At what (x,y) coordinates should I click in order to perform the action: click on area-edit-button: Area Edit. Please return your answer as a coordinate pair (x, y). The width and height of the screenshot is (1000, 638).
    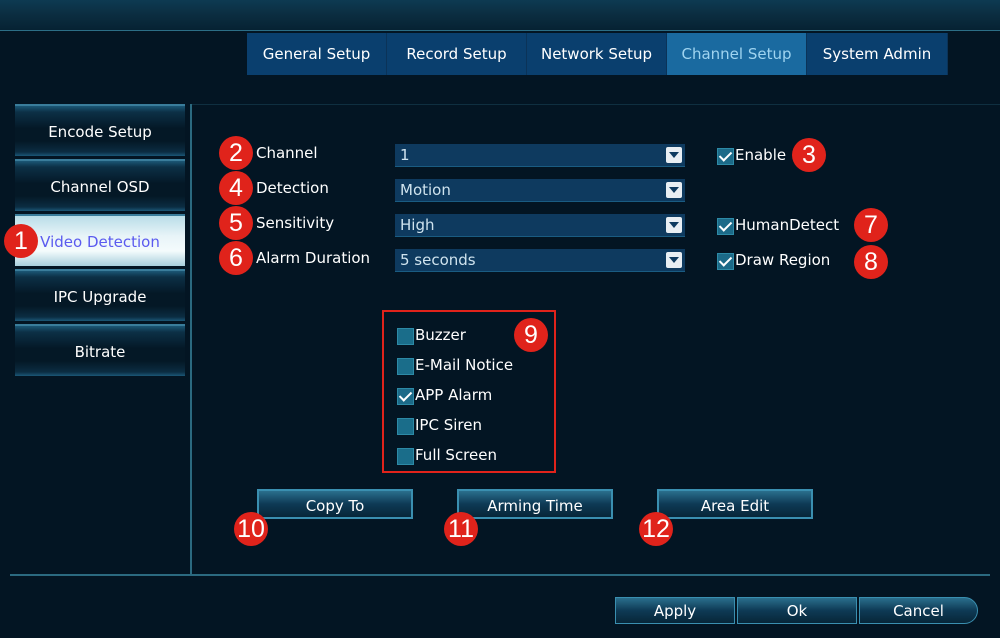
    Looking at the image, I should click on (735, 504).